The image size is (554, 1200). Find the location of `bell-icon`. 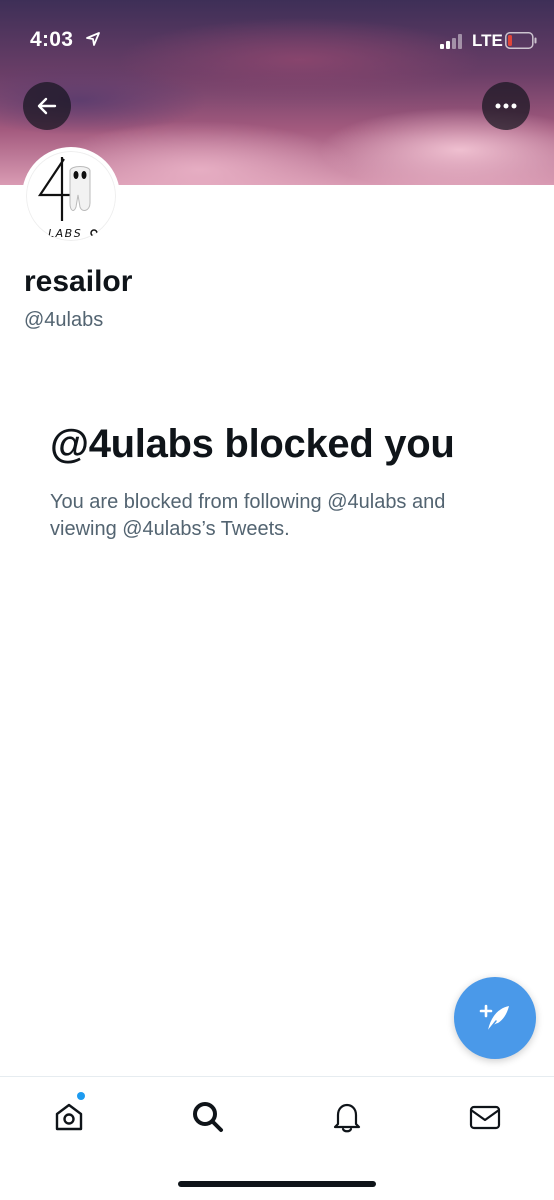

bell-icon is located at coordinates (347, 1118).